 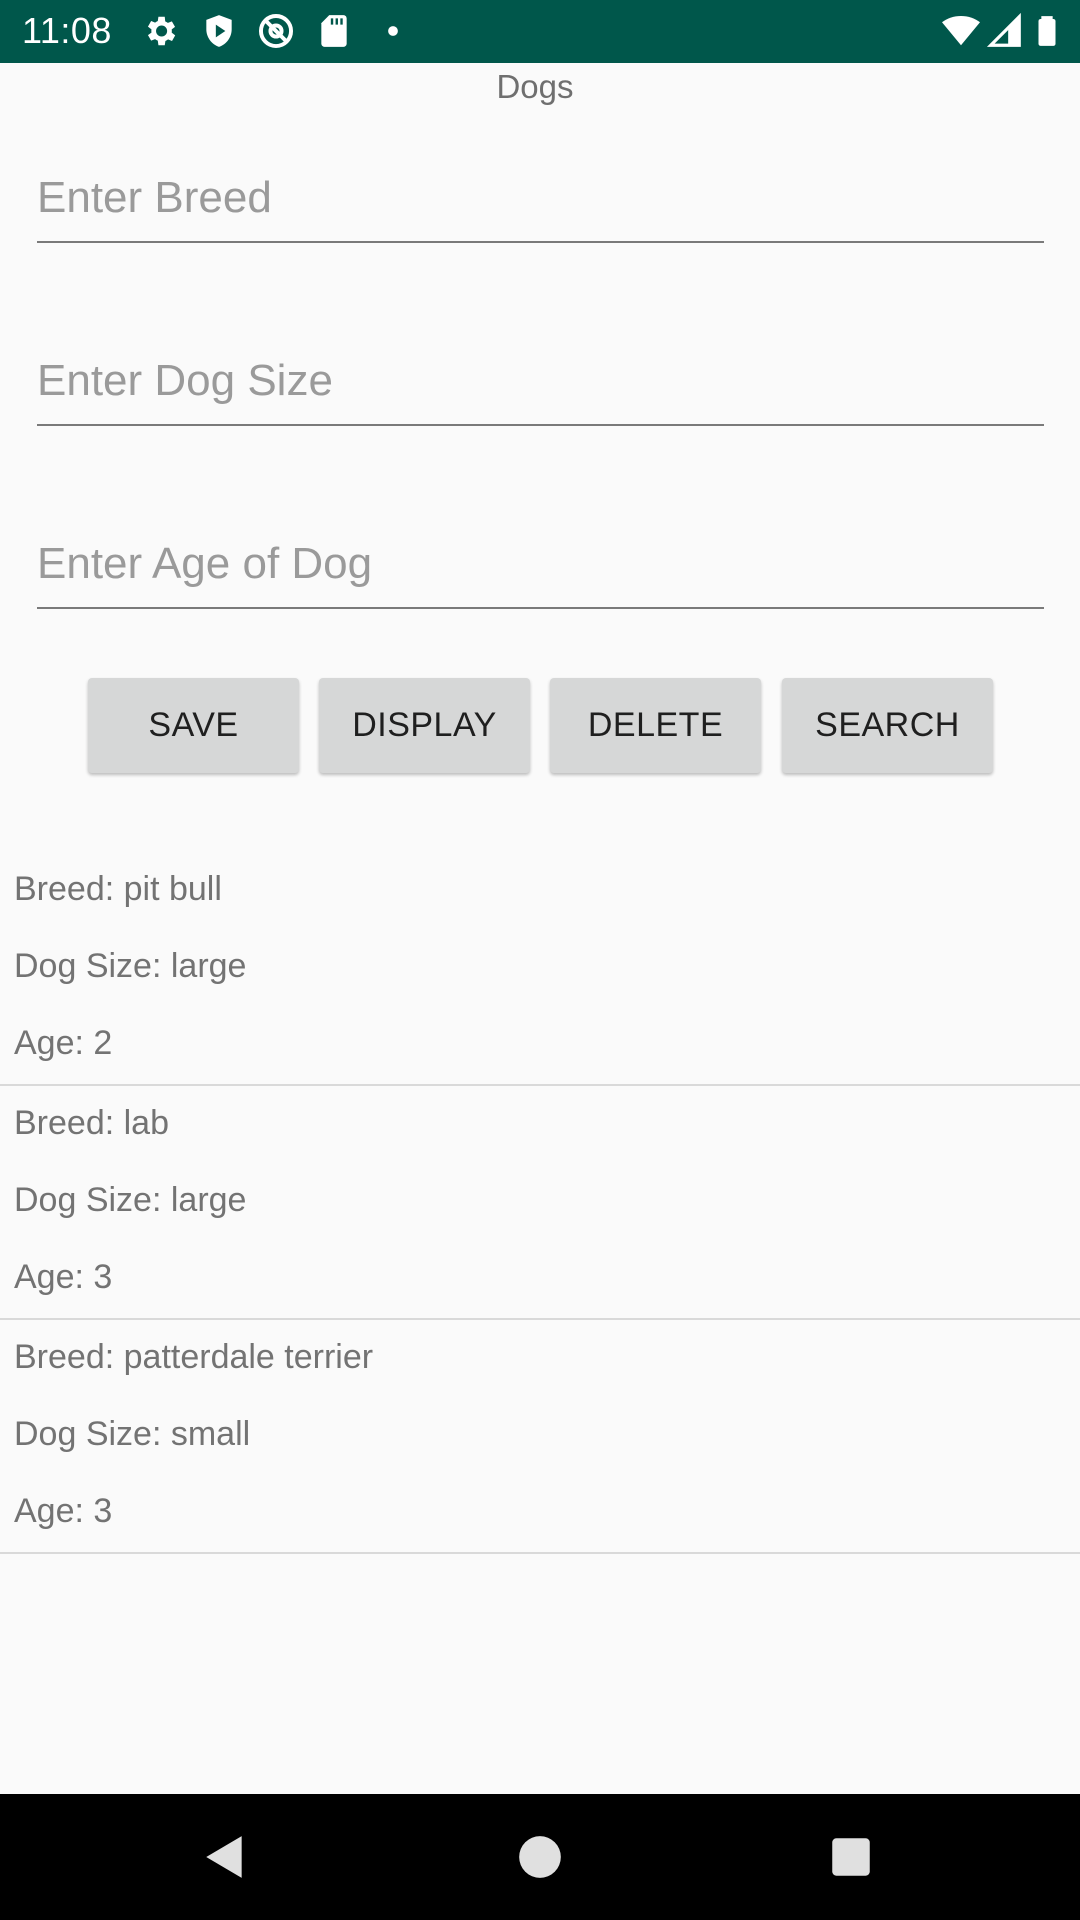 What do you see at coordinates (887, 725) in the screenshot?
I see `search-button: SEARCH` at bounding box center [887, 725].